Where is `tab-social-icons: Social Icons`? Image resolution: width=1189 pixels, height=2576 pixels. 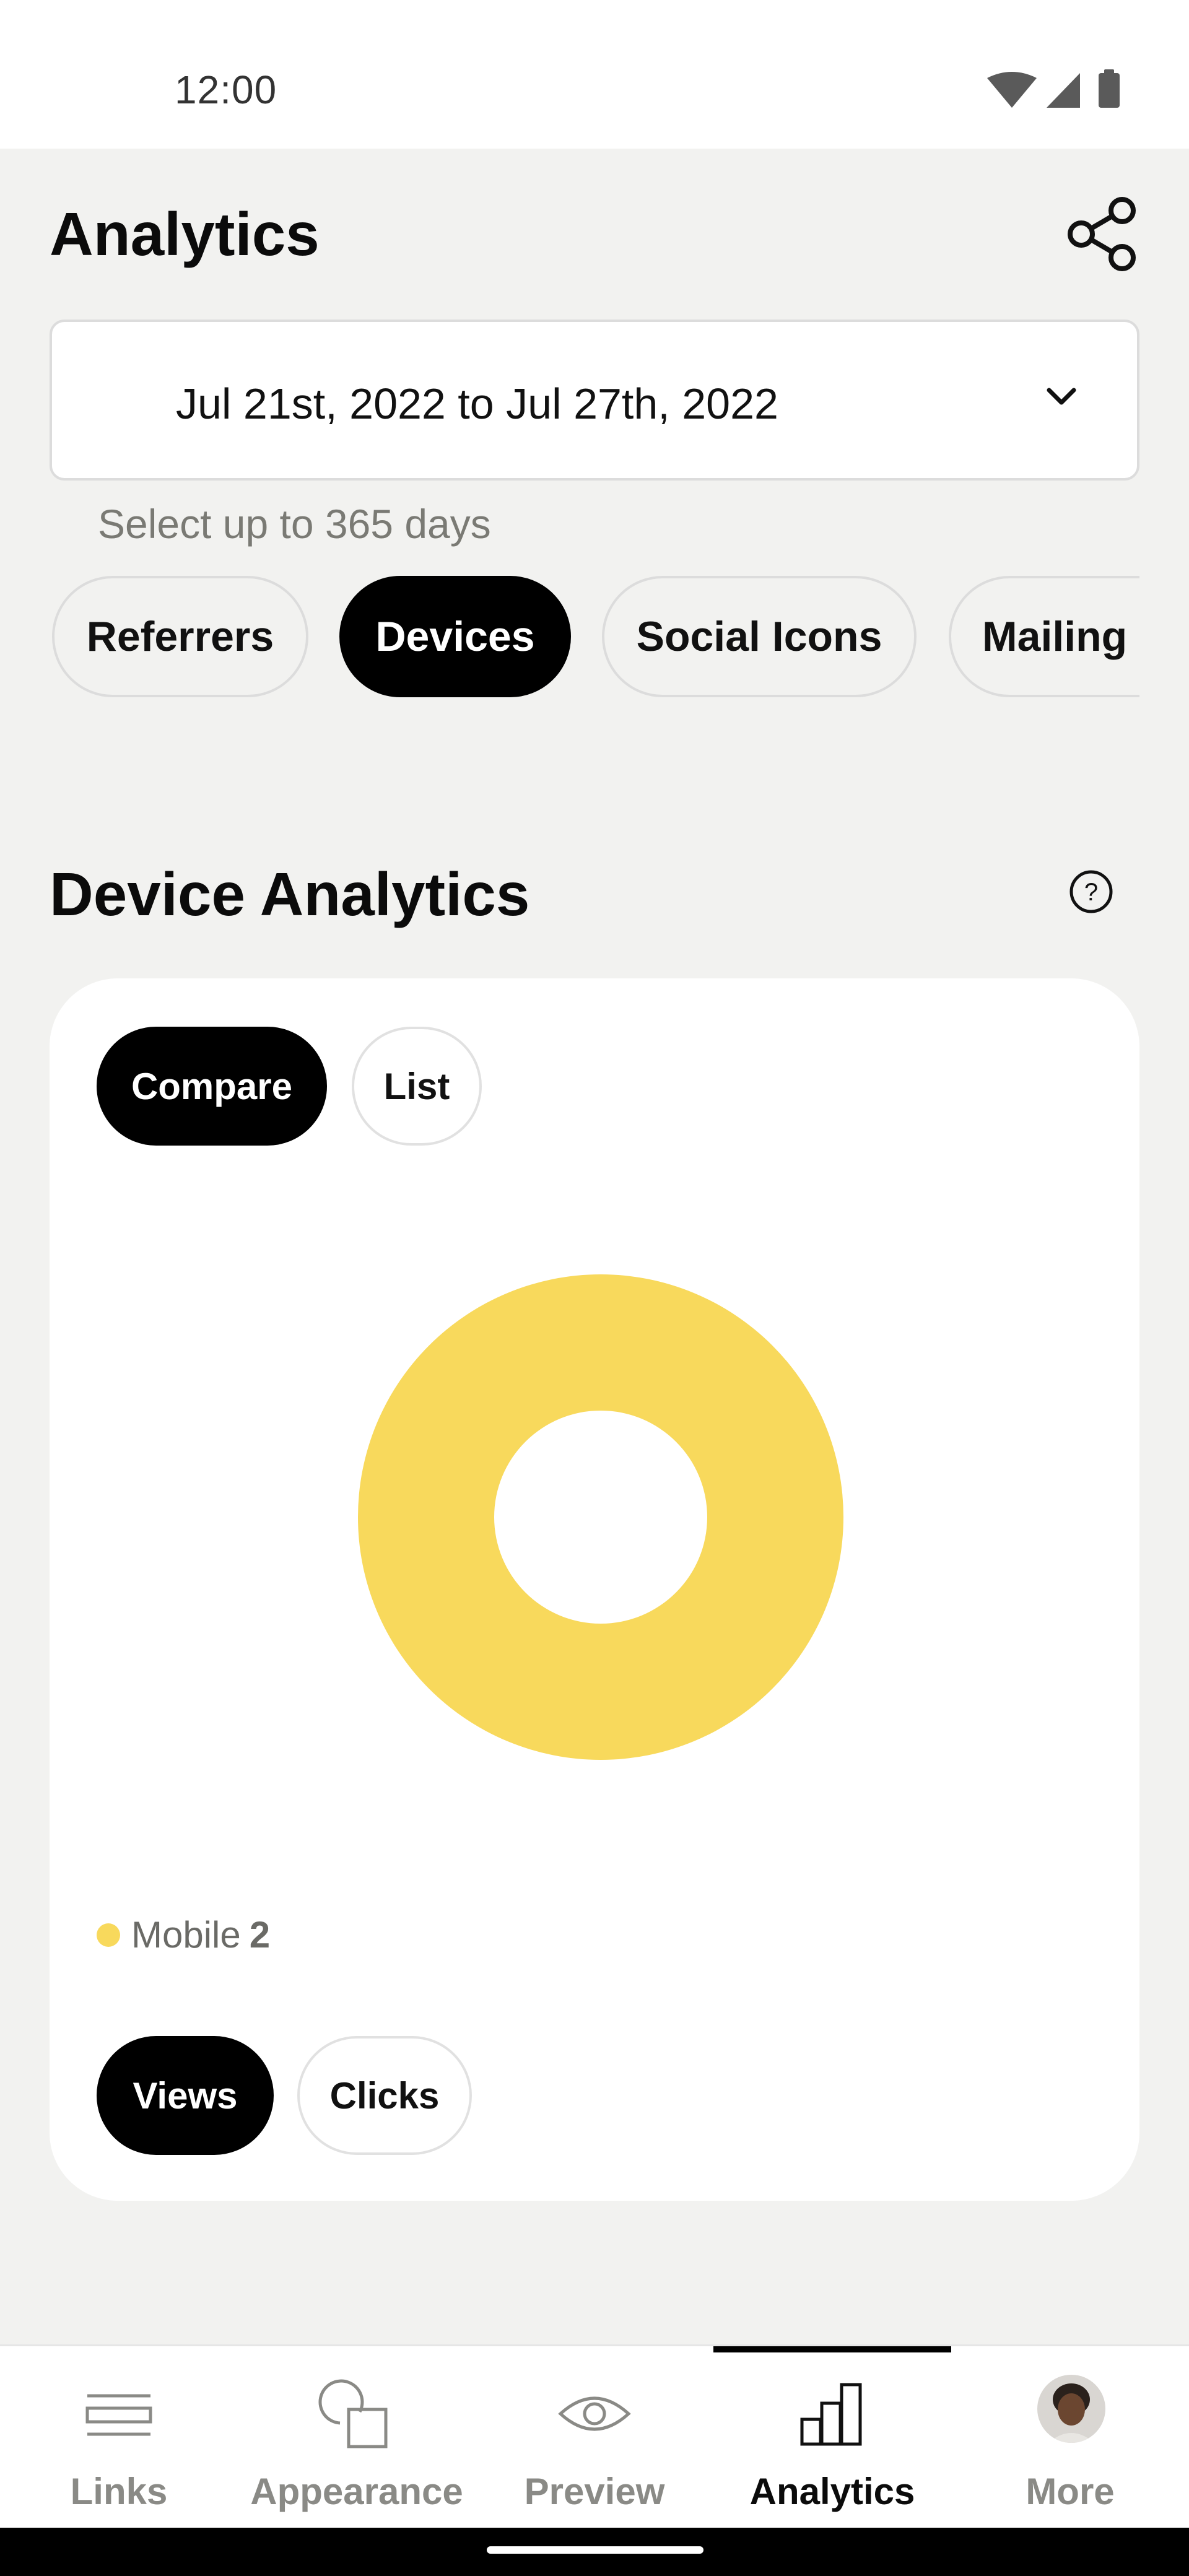 tab-social-icons: Social Icons is located at coordinates (759, 636).